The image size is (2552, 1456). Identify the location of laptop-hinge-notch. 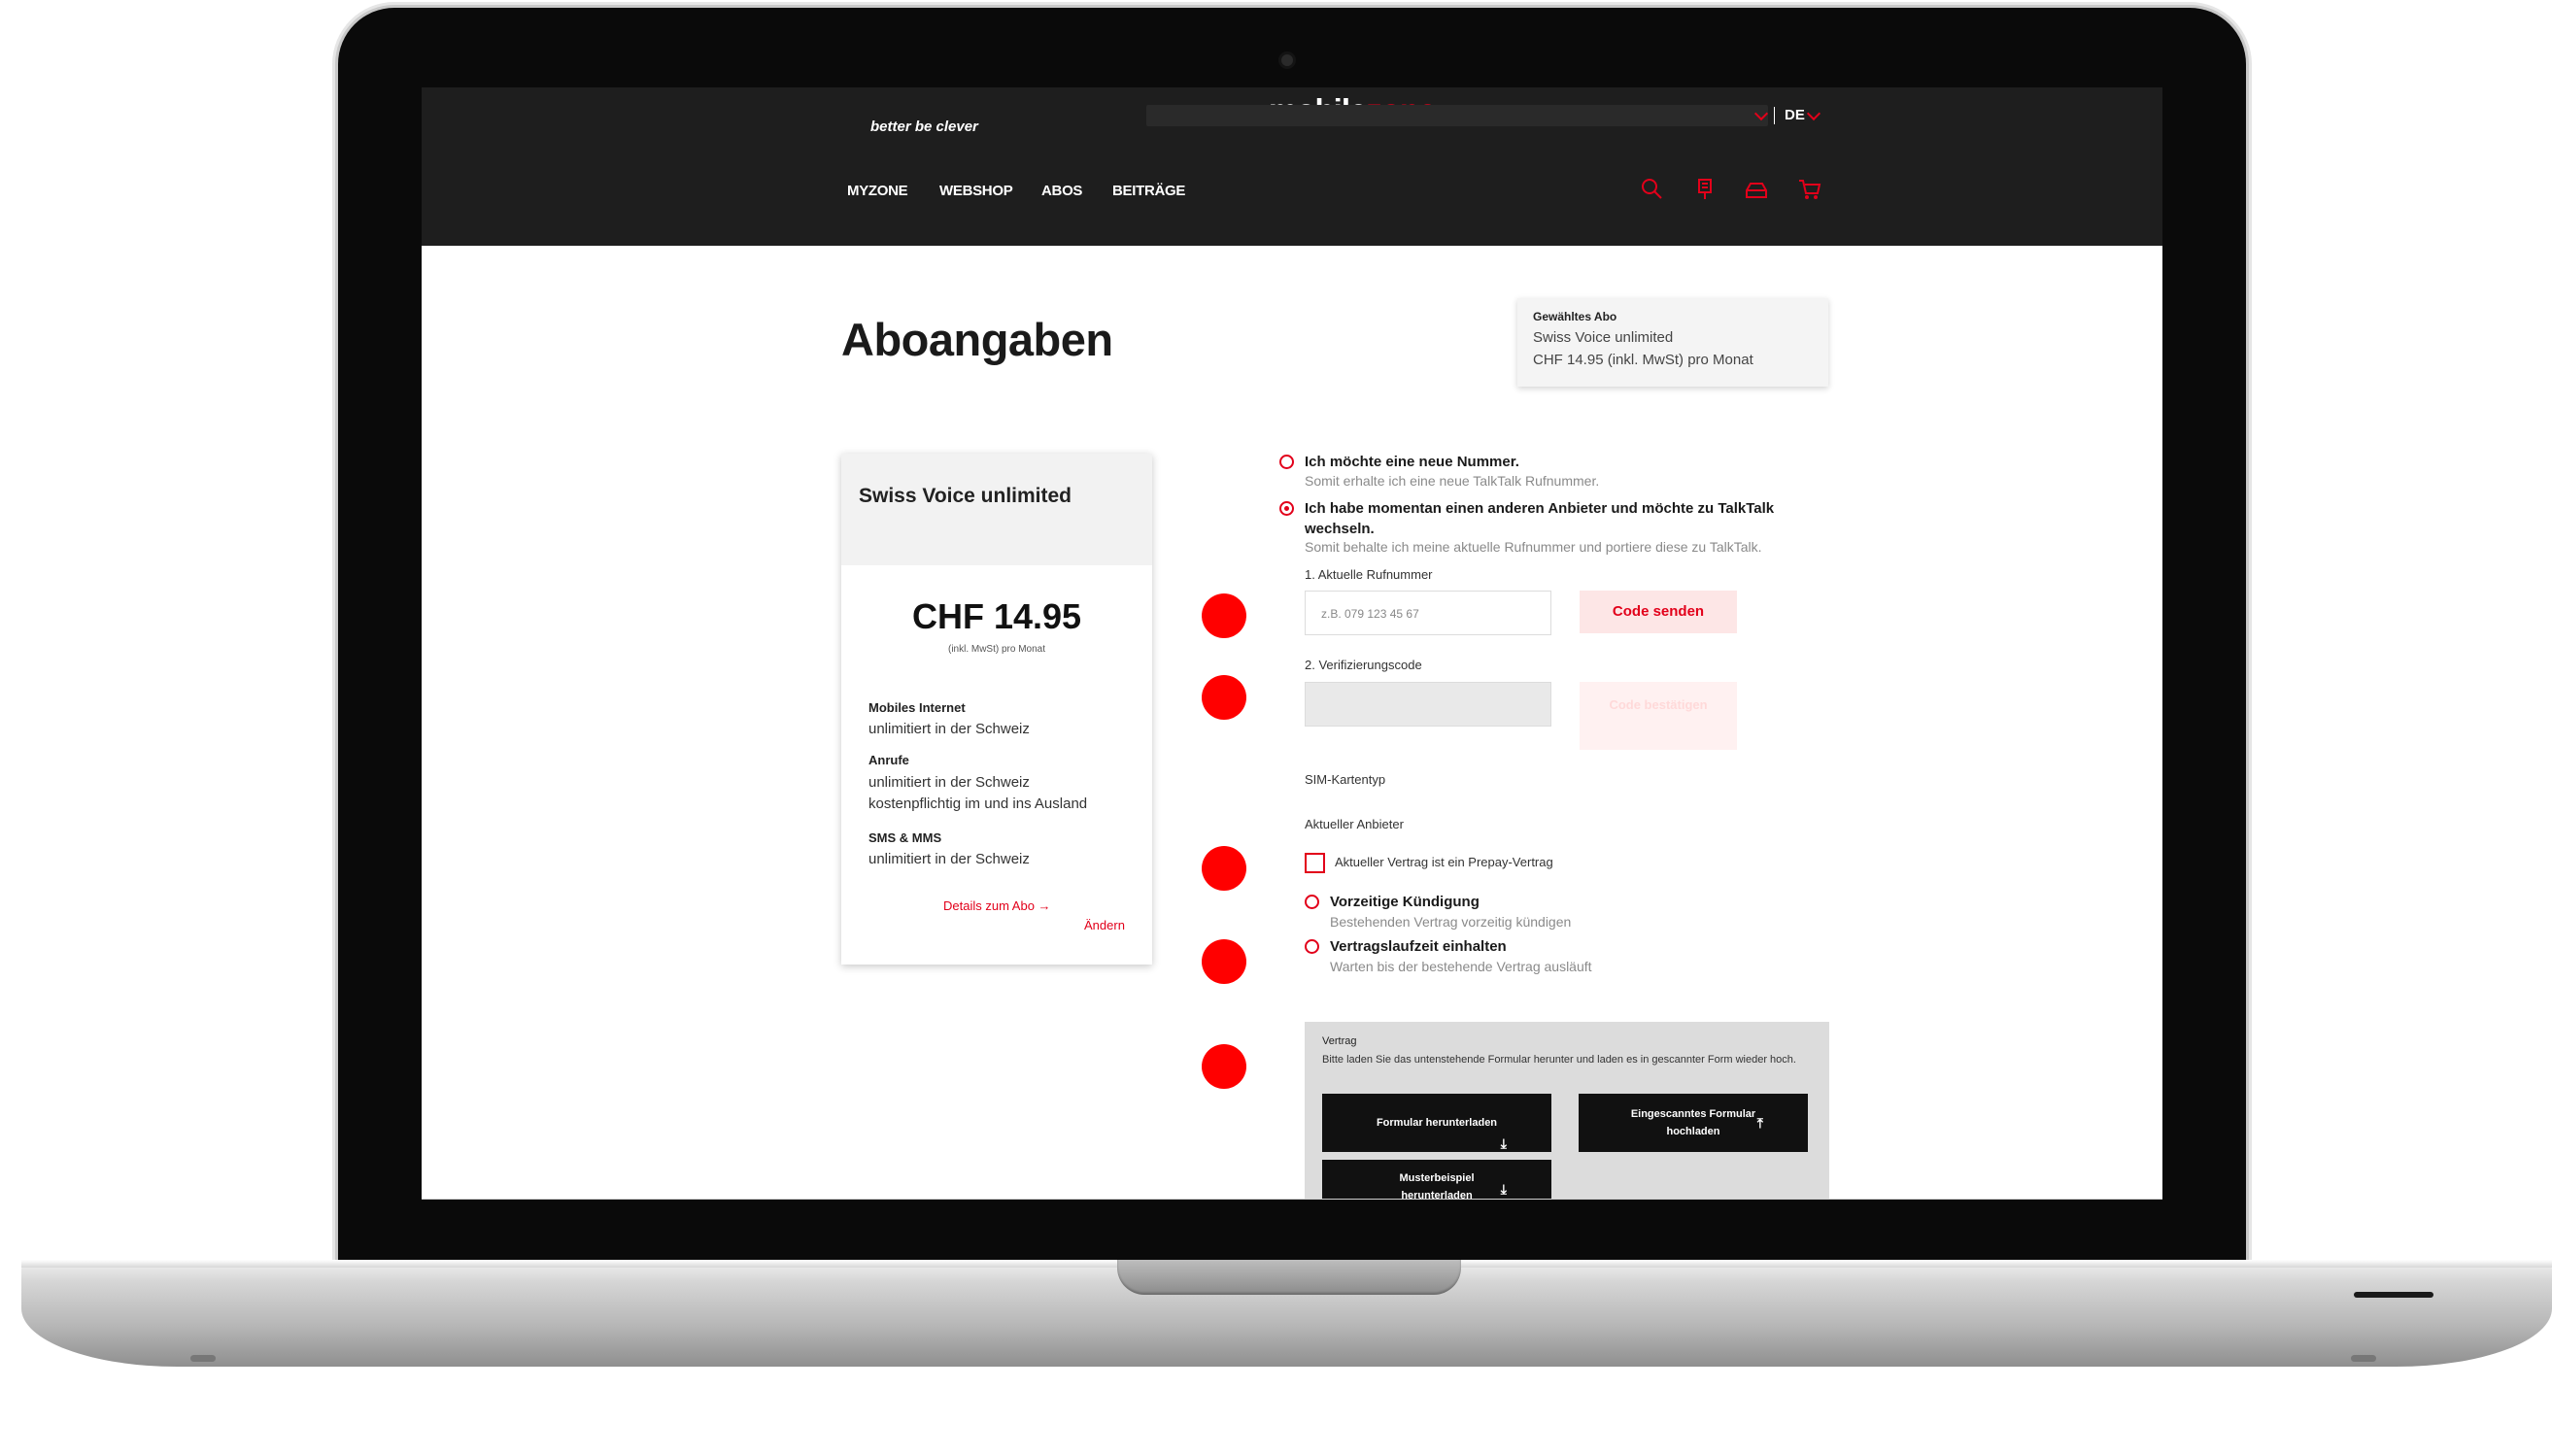
(1289, 1277).